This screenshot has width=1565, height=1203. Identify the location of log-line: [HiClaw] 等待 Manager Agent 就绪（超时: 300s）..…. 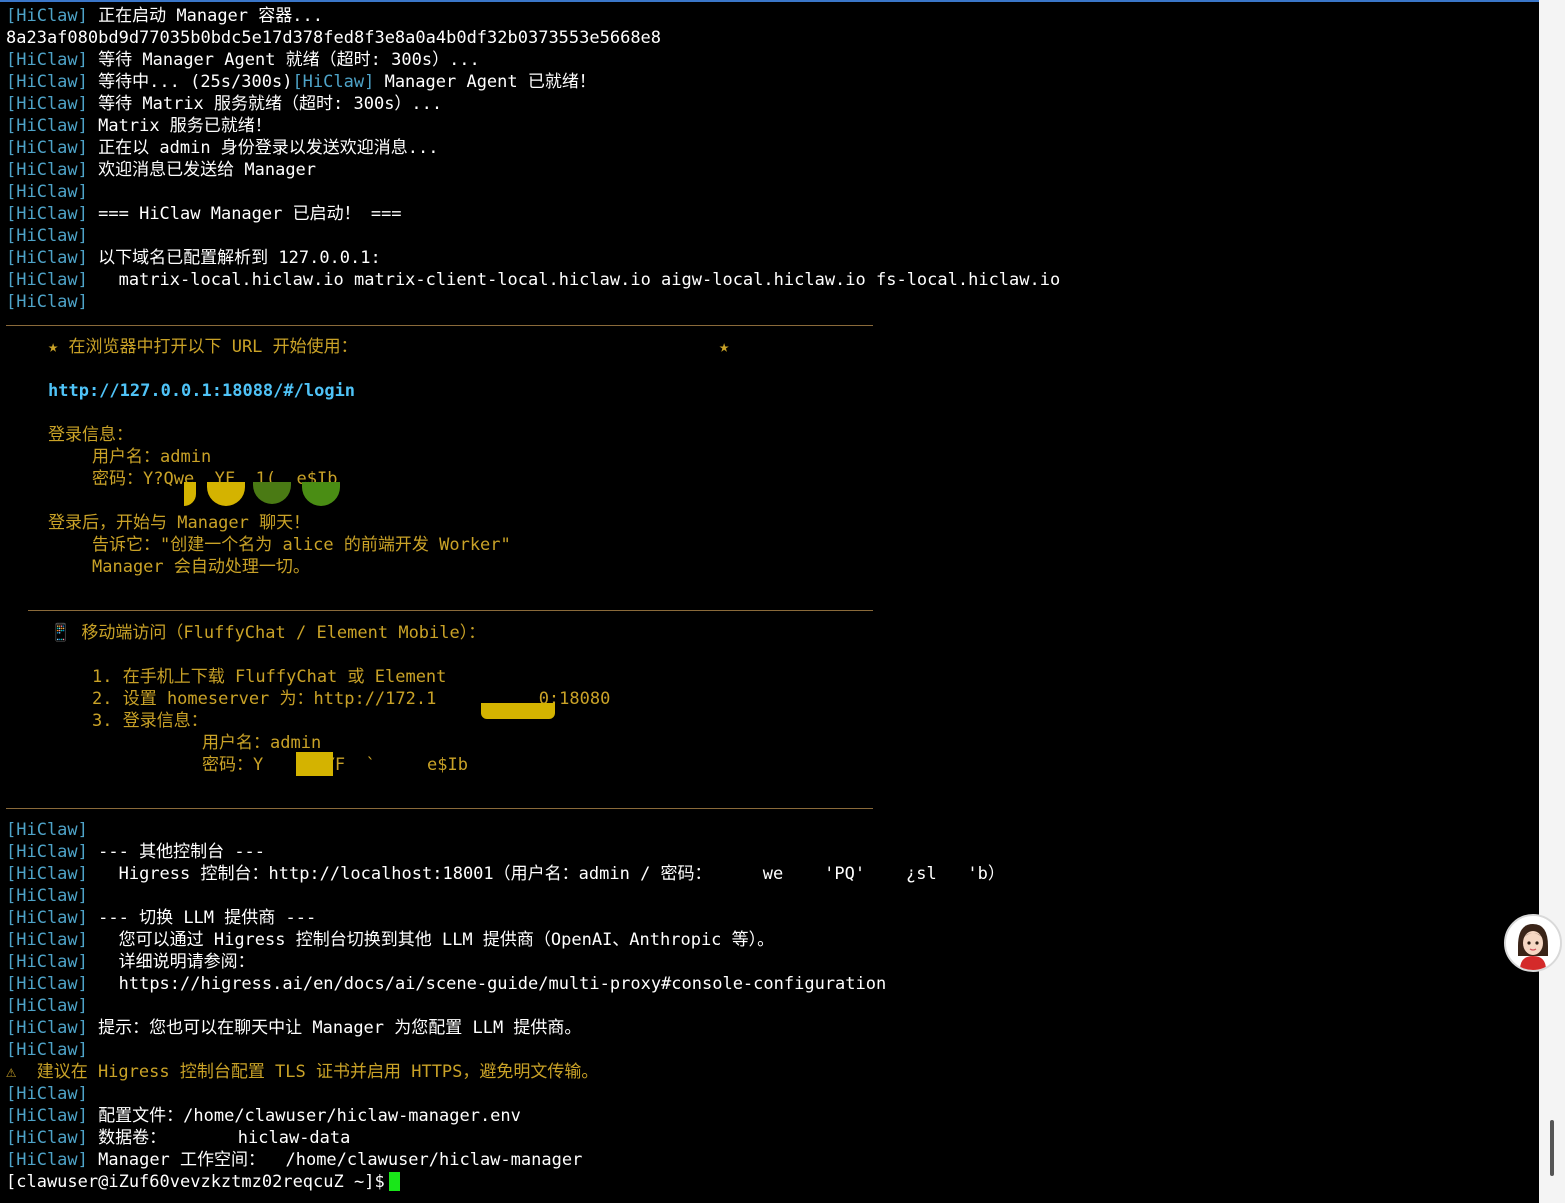
(243, 60).